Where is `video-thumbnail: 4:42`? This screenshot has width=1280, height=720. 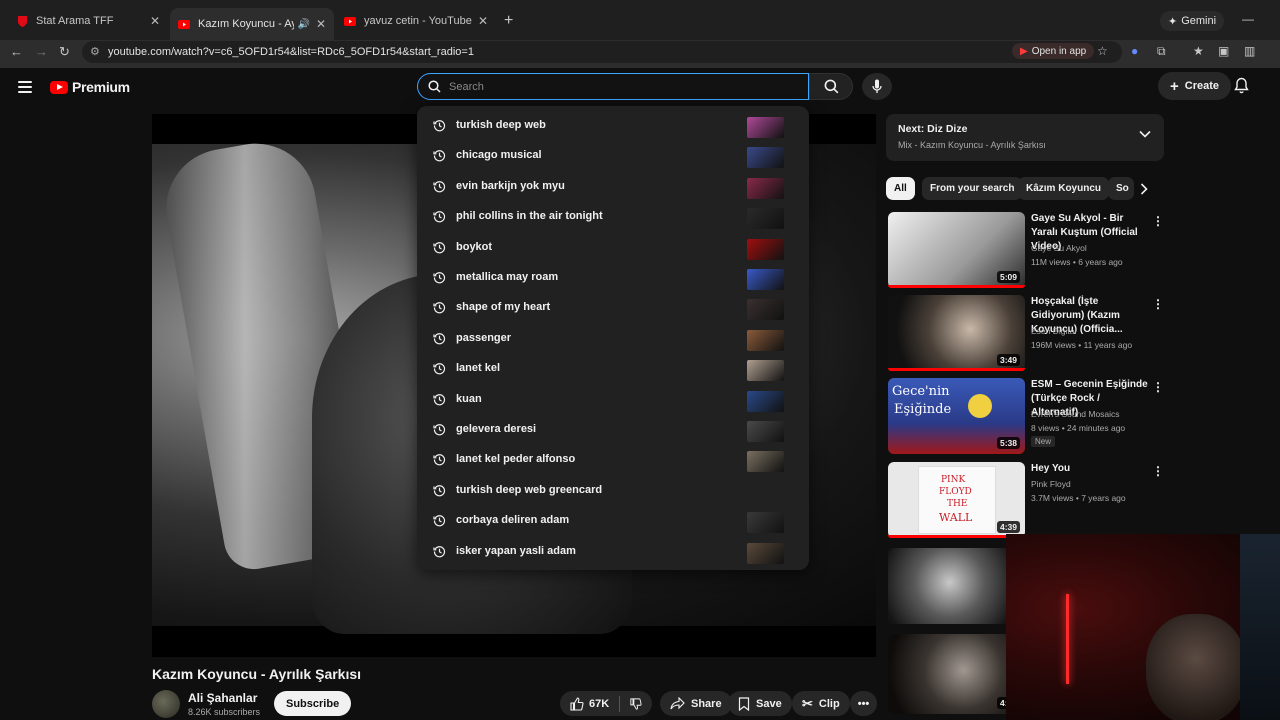
video-thumbnail: 4:42 is located at coordinates (956, 674).